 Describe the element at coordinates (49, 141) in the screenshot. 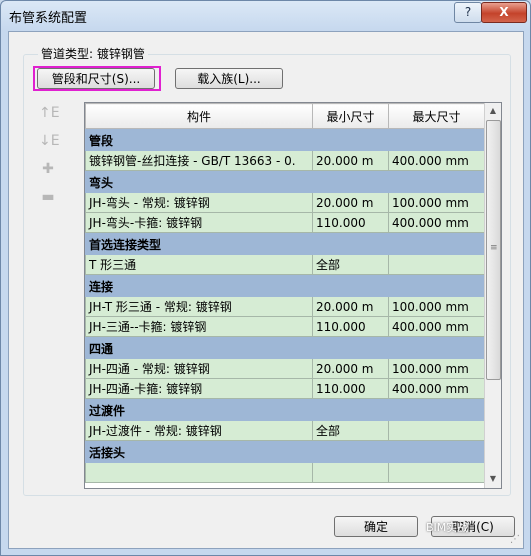

I see `move-down-icon: ↓E` at that location.